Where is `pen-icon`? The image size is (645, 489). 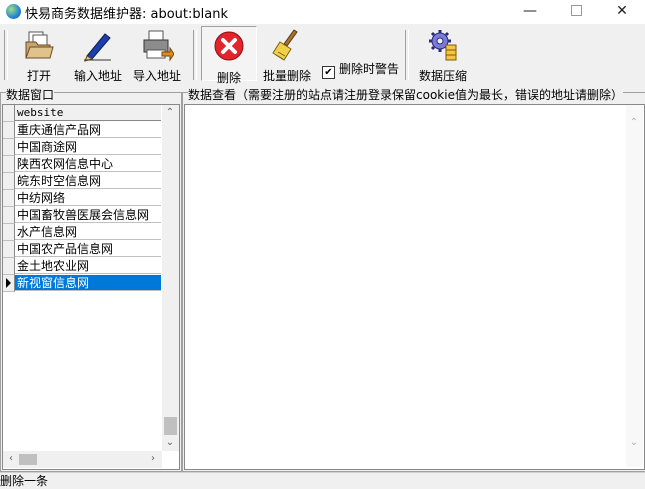 pen-icon is located at coordinates (97, 47).